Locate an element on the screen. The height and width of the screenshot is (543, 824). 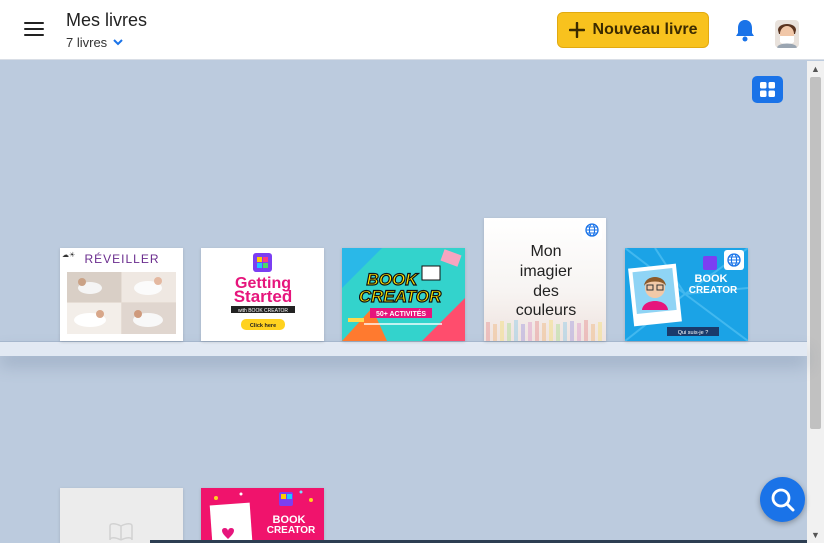
book-count-dropdown: 7 livres is located at coordinates (94, 42).